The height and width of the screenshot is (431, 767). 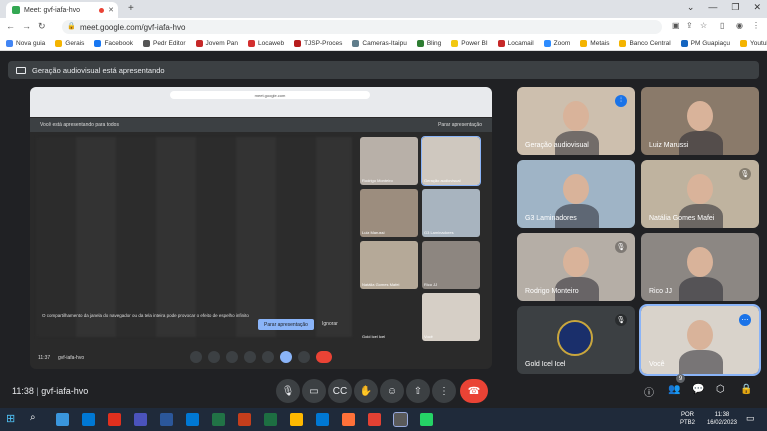 I want to click on meeting-time-code: 11:38 | gvf-iafa-hvo, so click(x=50, y=391).